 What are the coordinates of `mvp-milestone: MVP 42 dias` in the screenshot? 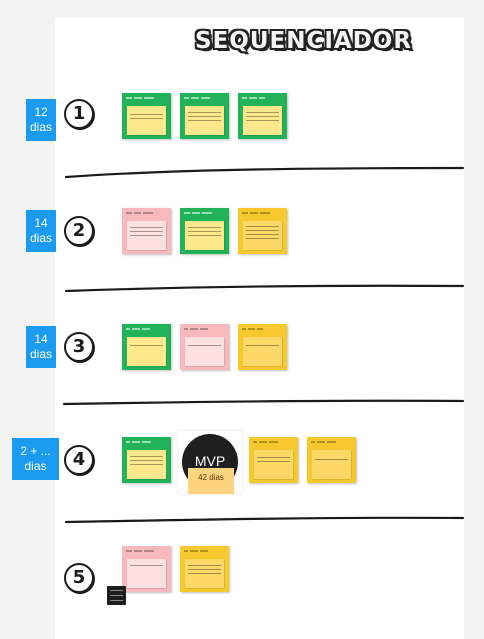 It's located at (210, 462).